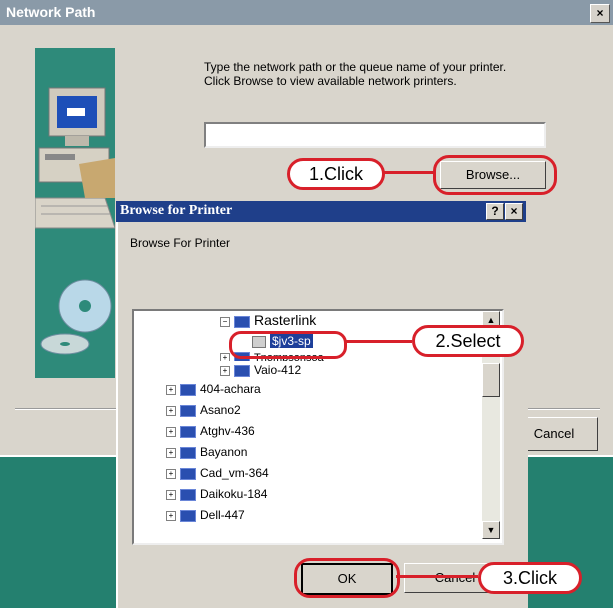 The height and width of the screenshot is (608, 613). I want to click on browse-for-printer-titlebar: Browse for Printer ? ×, so click(321, 211).